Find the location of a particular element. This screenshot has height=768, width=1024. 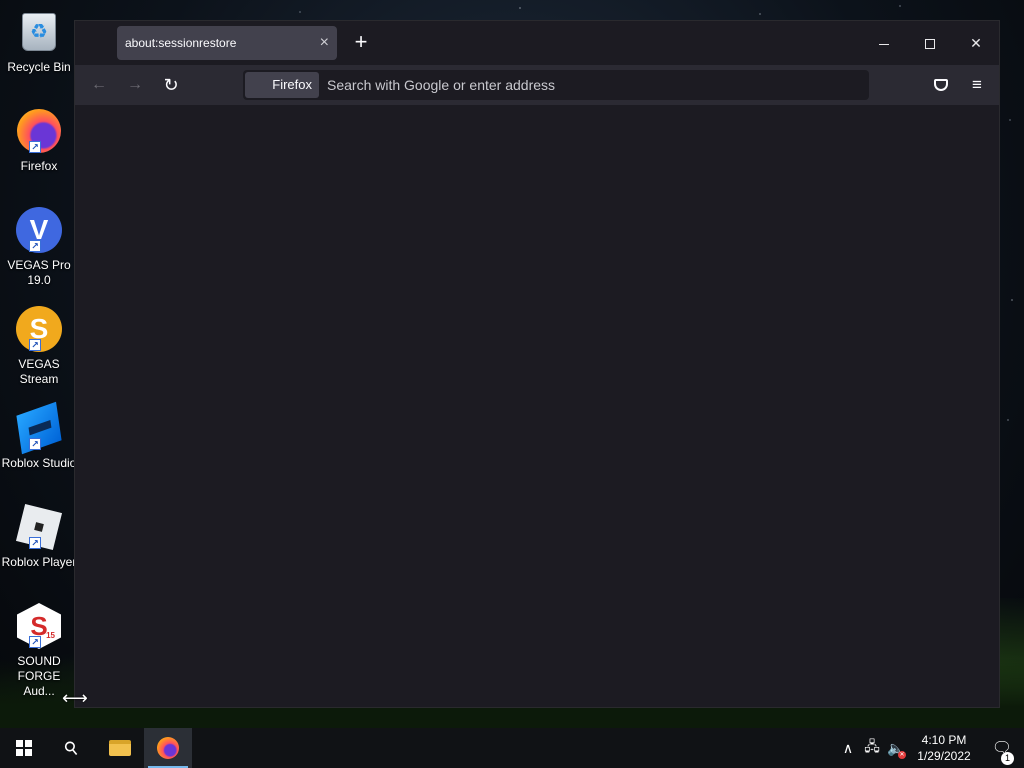

reload-button: ↻ is located at coordinates (171, 85).